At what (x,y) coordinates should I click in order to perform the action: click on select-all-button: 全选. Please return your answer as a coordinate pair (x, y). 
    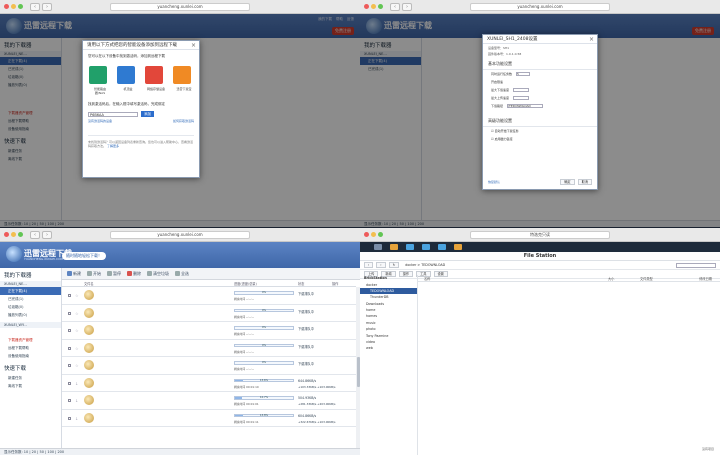
    Looking at the image, I should click on (182, 274).